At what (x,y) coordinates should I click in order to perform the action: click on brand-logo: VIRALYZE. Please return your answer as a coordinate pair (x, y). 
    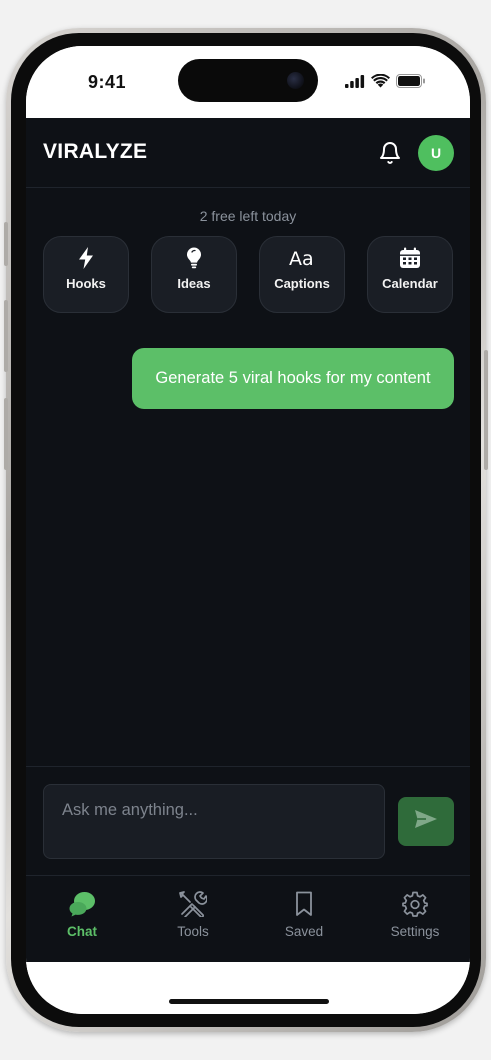
    Looking at the image, I should click on (95, 151).